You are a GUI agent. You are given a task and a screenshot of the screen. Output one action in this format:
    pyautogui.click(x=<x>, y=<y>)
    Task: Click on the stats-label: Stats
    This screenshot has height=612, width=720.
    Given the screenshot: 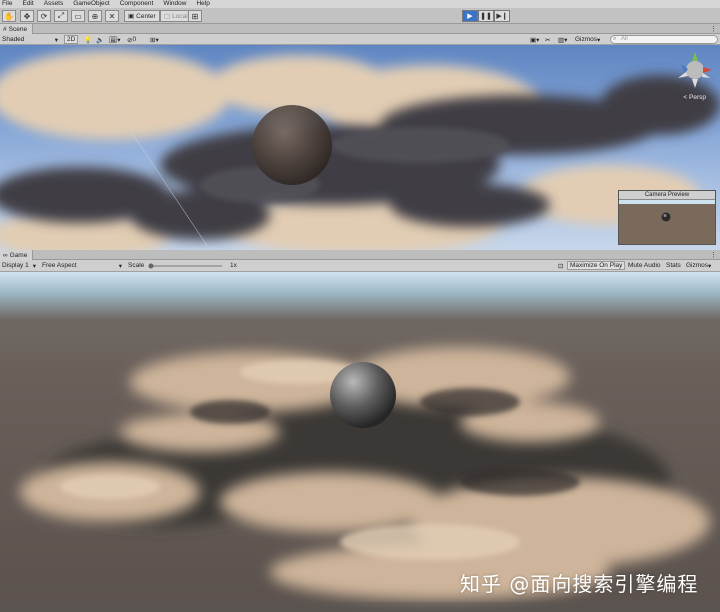 What is the action you would take?
    pyautogui.click(x=673, y=265)
    